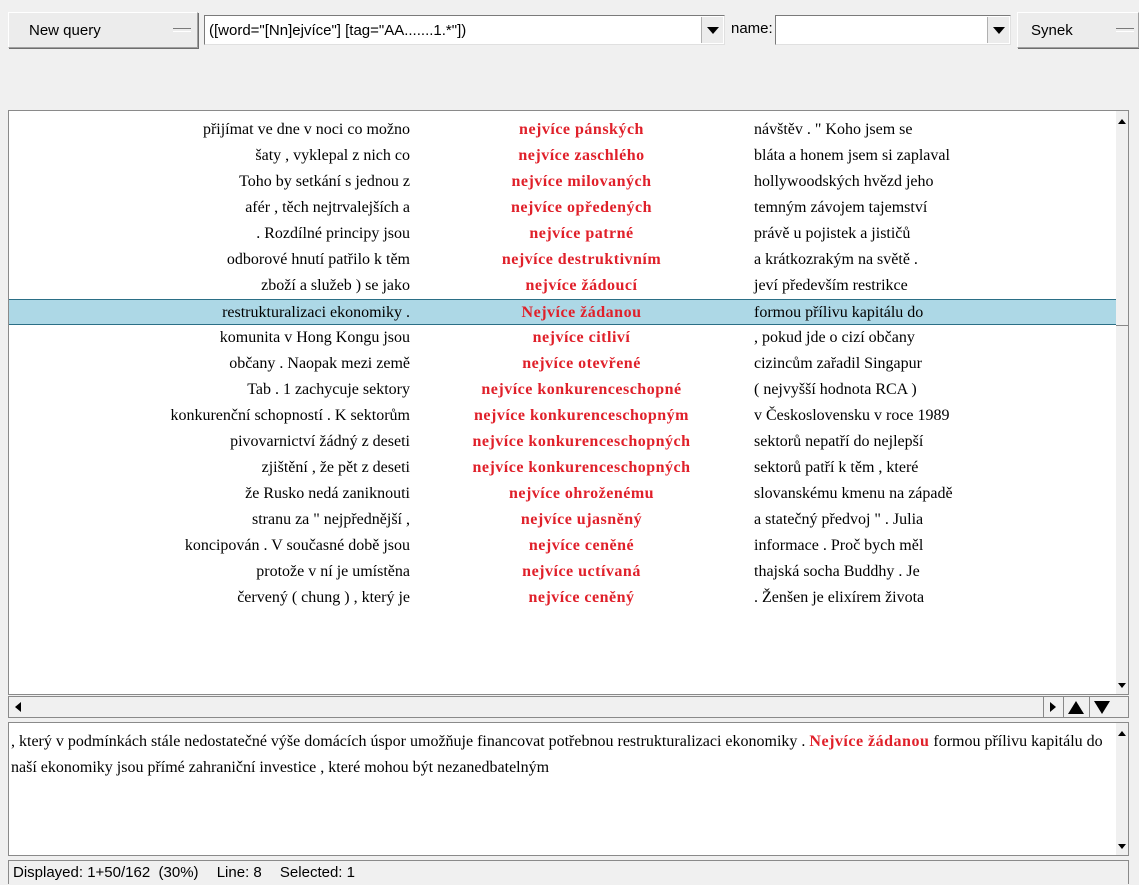 This screenshot has height=885, width=1139. I want to click on row-right-context: v Československu v roce 1989, so click(852, 415).